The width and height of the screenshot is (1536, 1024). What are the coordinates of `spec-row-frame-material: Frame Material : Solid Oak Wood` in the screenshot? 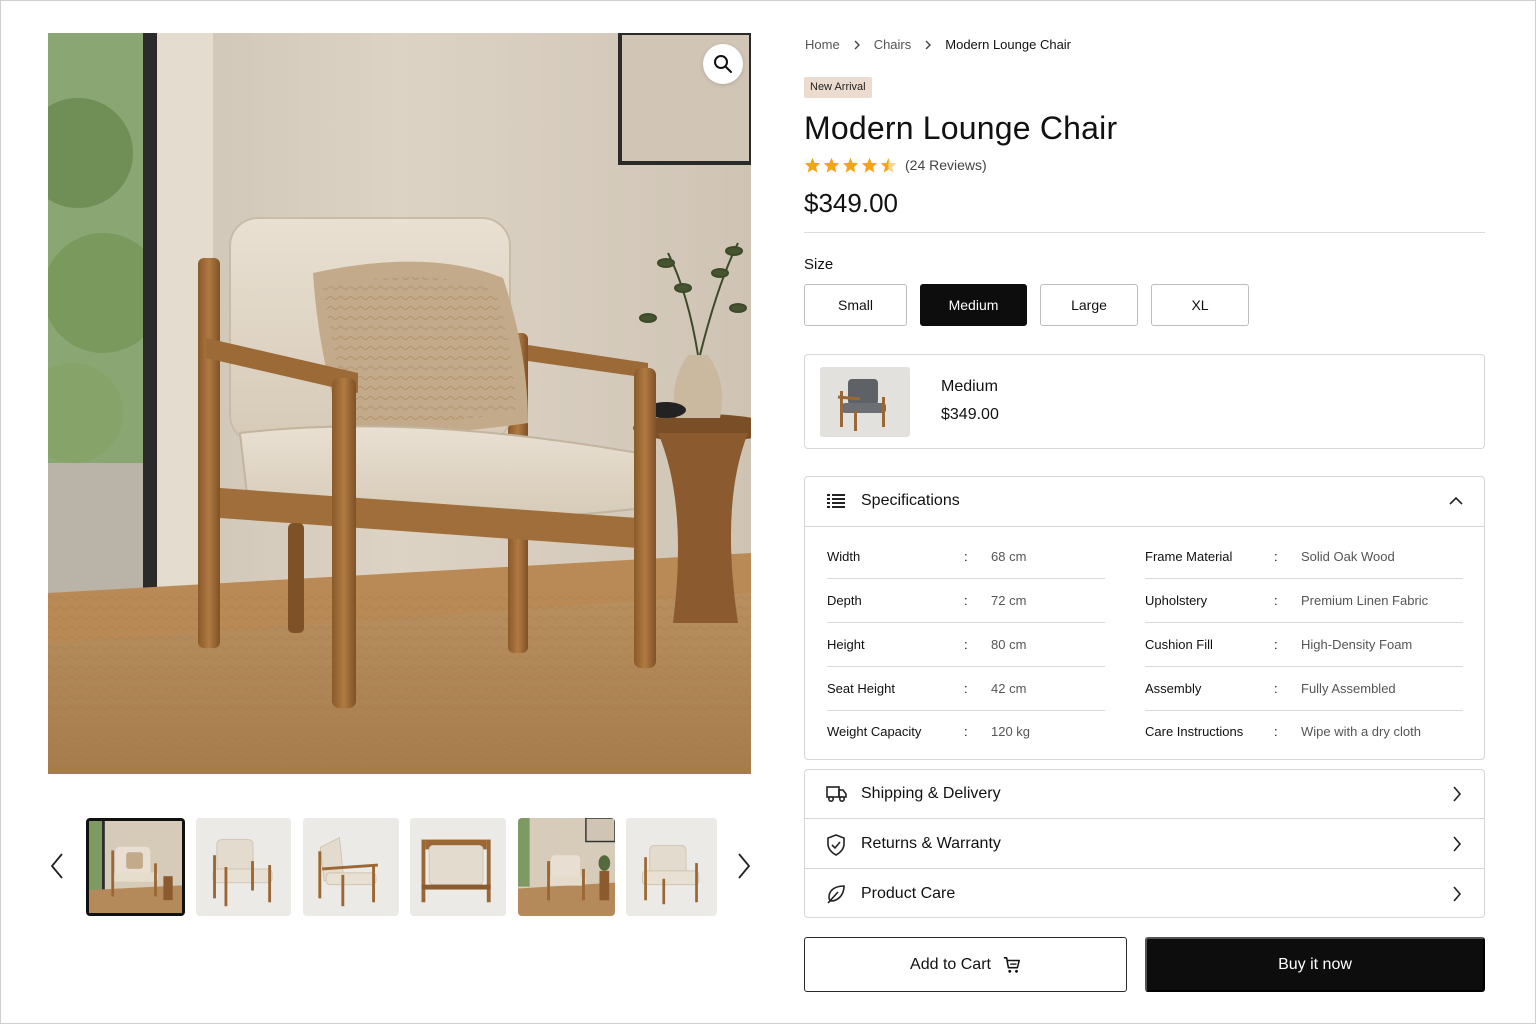 It's located at (1304, 557).